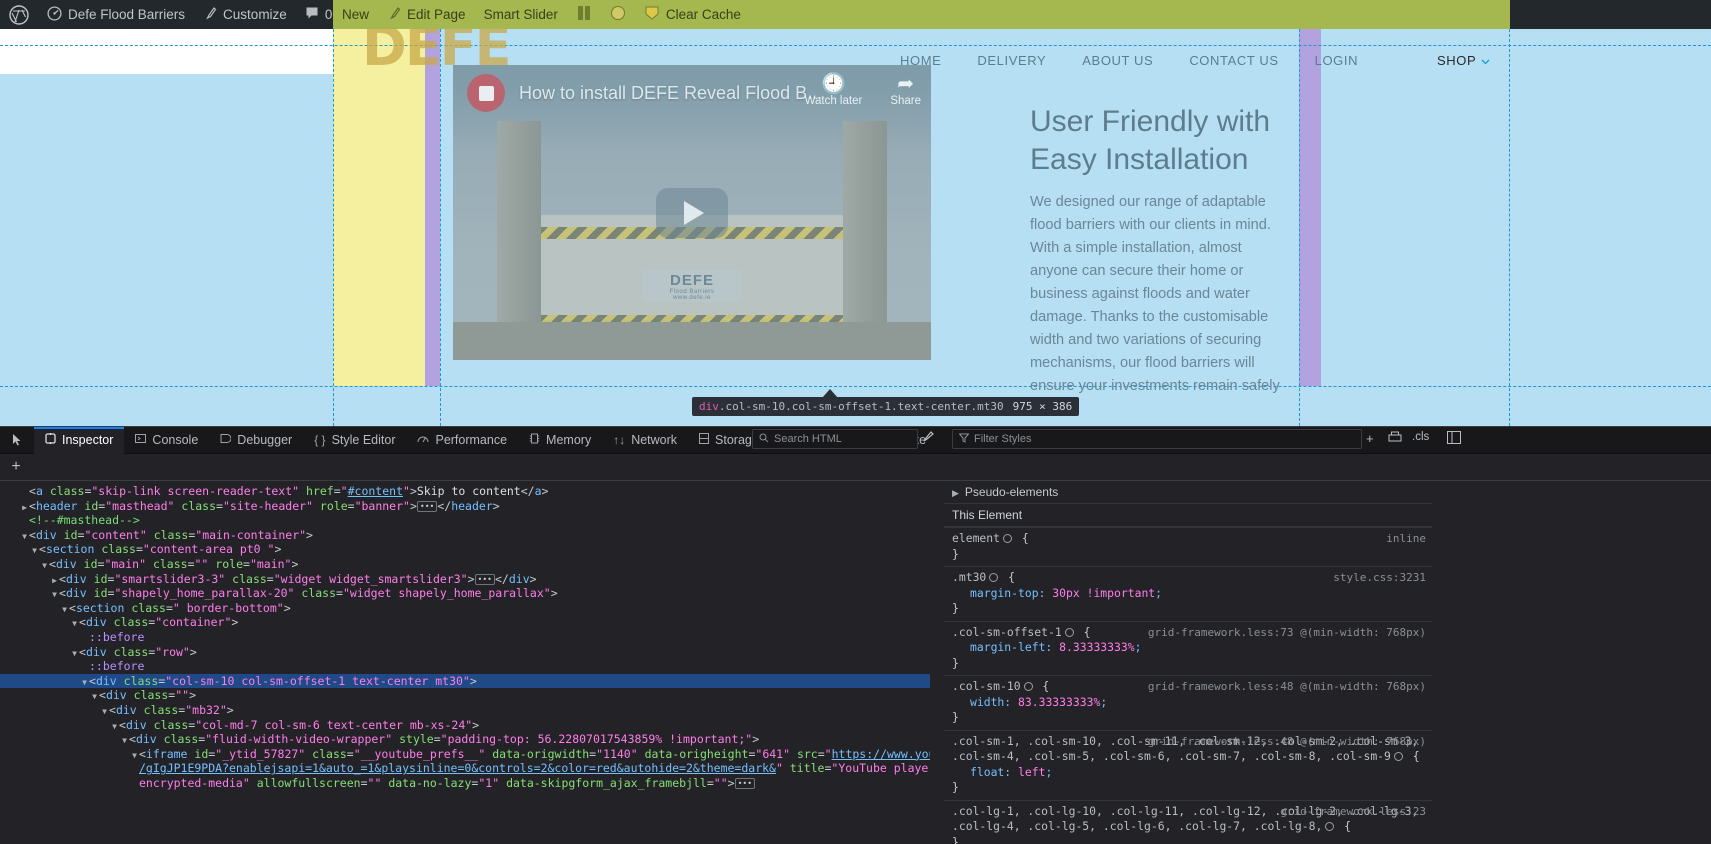  I want to click on markup-node-content: <div class="container">, so click(159, 622).